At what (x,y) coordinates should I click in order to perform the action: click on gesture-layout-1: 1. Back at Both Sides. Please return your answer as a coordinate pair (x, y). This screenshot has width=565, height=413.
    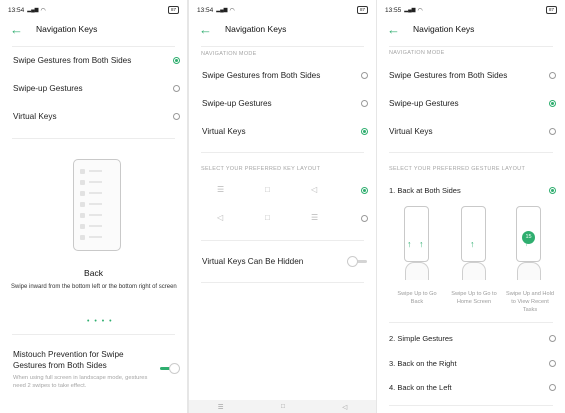
    Looking at the image, I should click on (477, 190).